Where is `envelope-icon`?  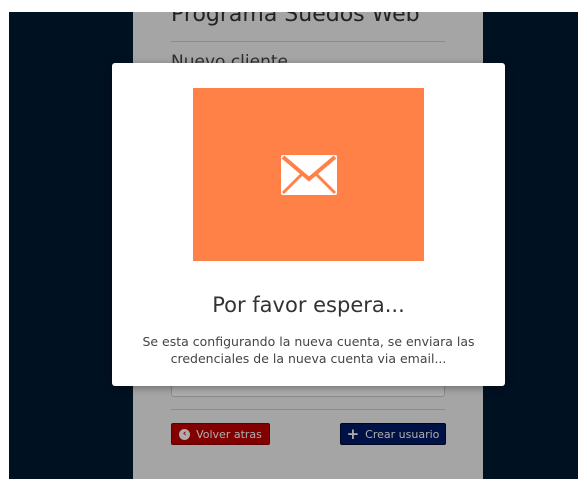
envelope-icon is located at coordinates (308, 174).